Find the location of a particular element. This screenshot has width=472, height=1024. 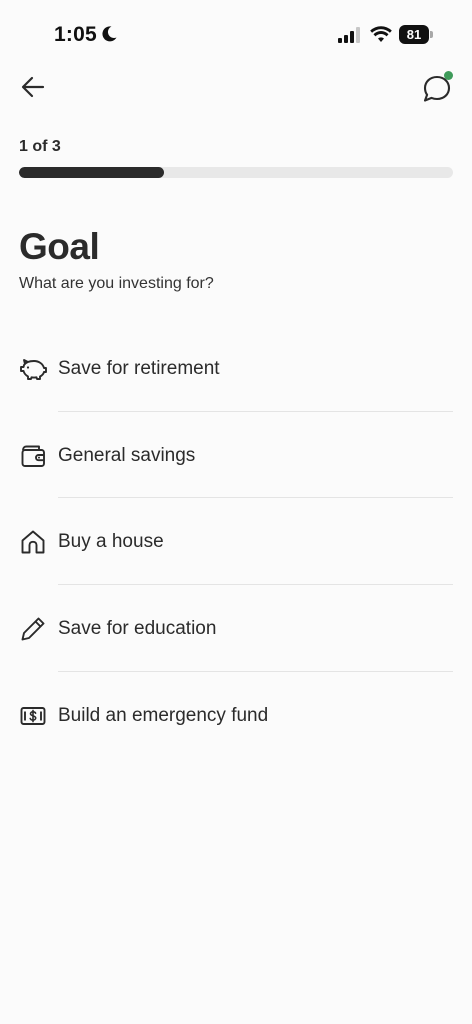

wifi-icon is located at coordinates (381, 34).